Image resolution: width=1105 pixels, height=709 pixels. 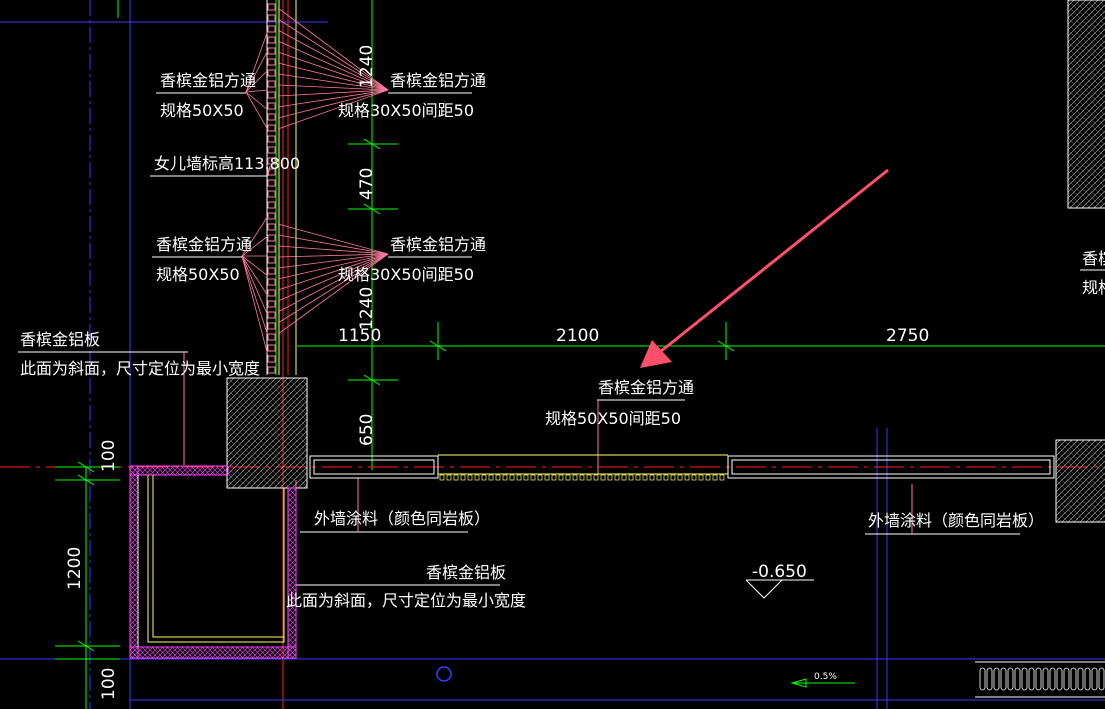 What do you see at coordinates (577, 336) in the screenshot?
I see `dim-2100: 2100` at bounding box center [577, 336].